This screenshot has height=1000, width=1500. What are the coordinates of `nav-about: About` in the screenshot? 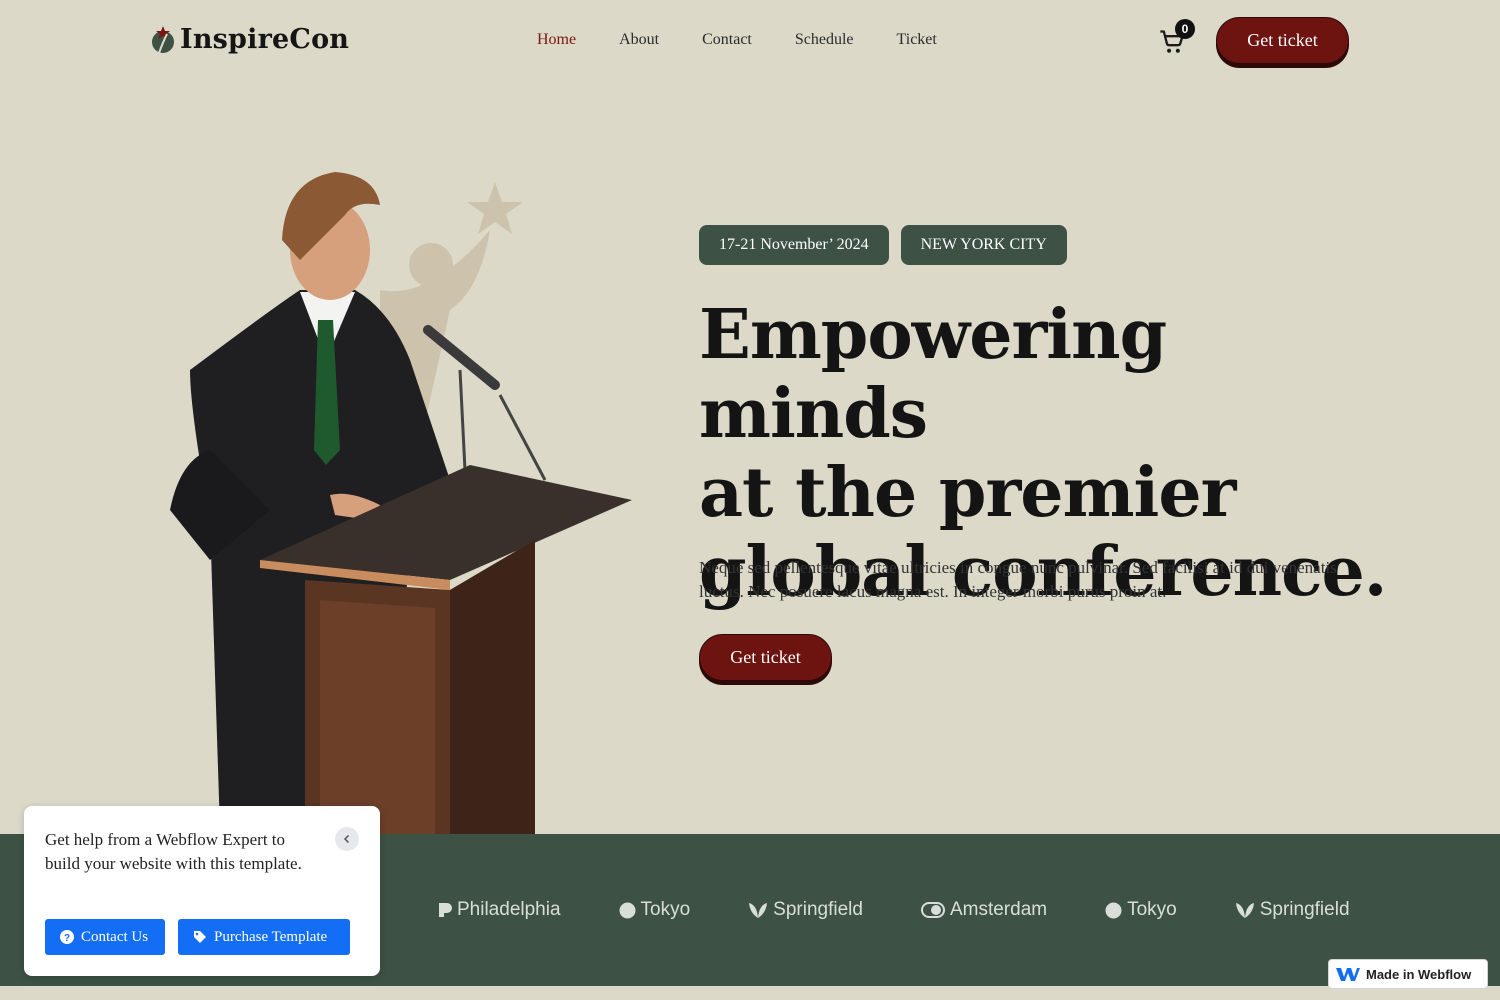 It's located at (639, 40).